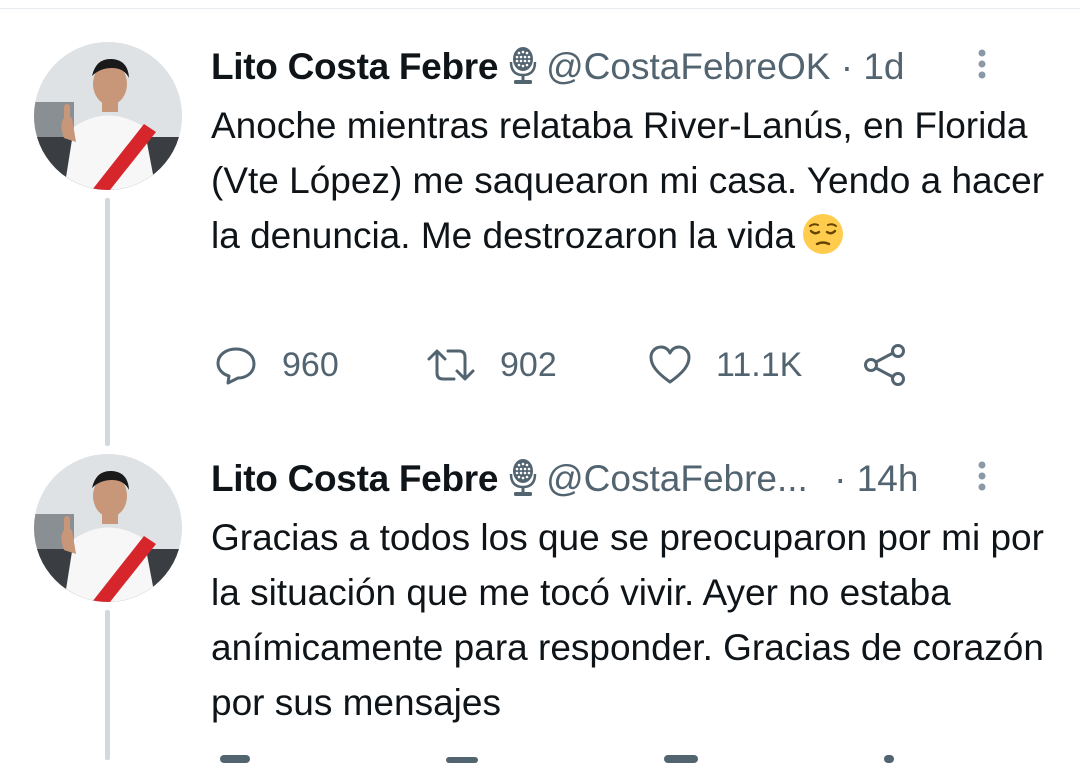 The image size is (1080, 768). What do you see at coordinates (540, 4) in the screenshot?
I see `top-divider` at bounding box center [540, 4].